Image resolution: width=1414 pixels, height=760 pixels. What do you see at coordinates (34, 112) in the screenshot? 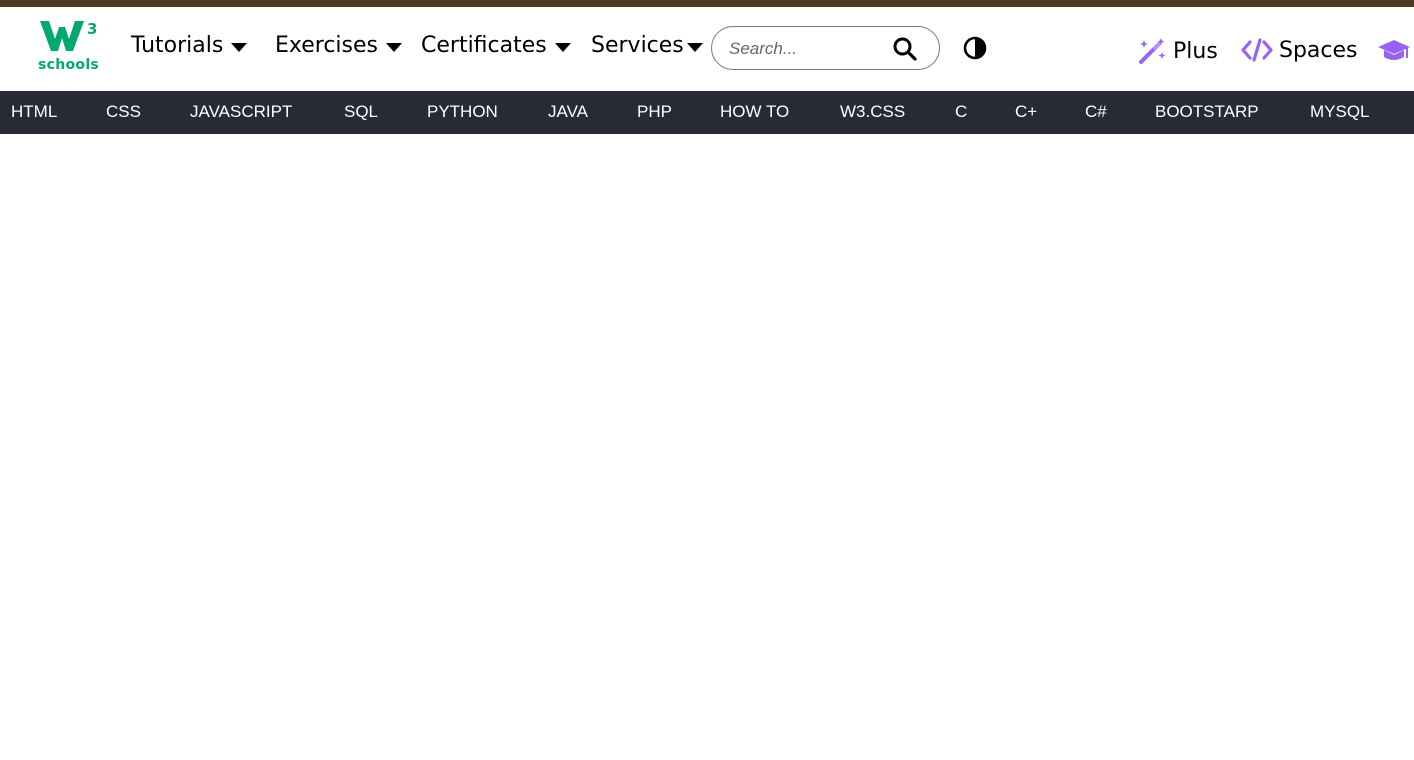
I see `subject-link-html: HTML` at bounding box center [34, 112].